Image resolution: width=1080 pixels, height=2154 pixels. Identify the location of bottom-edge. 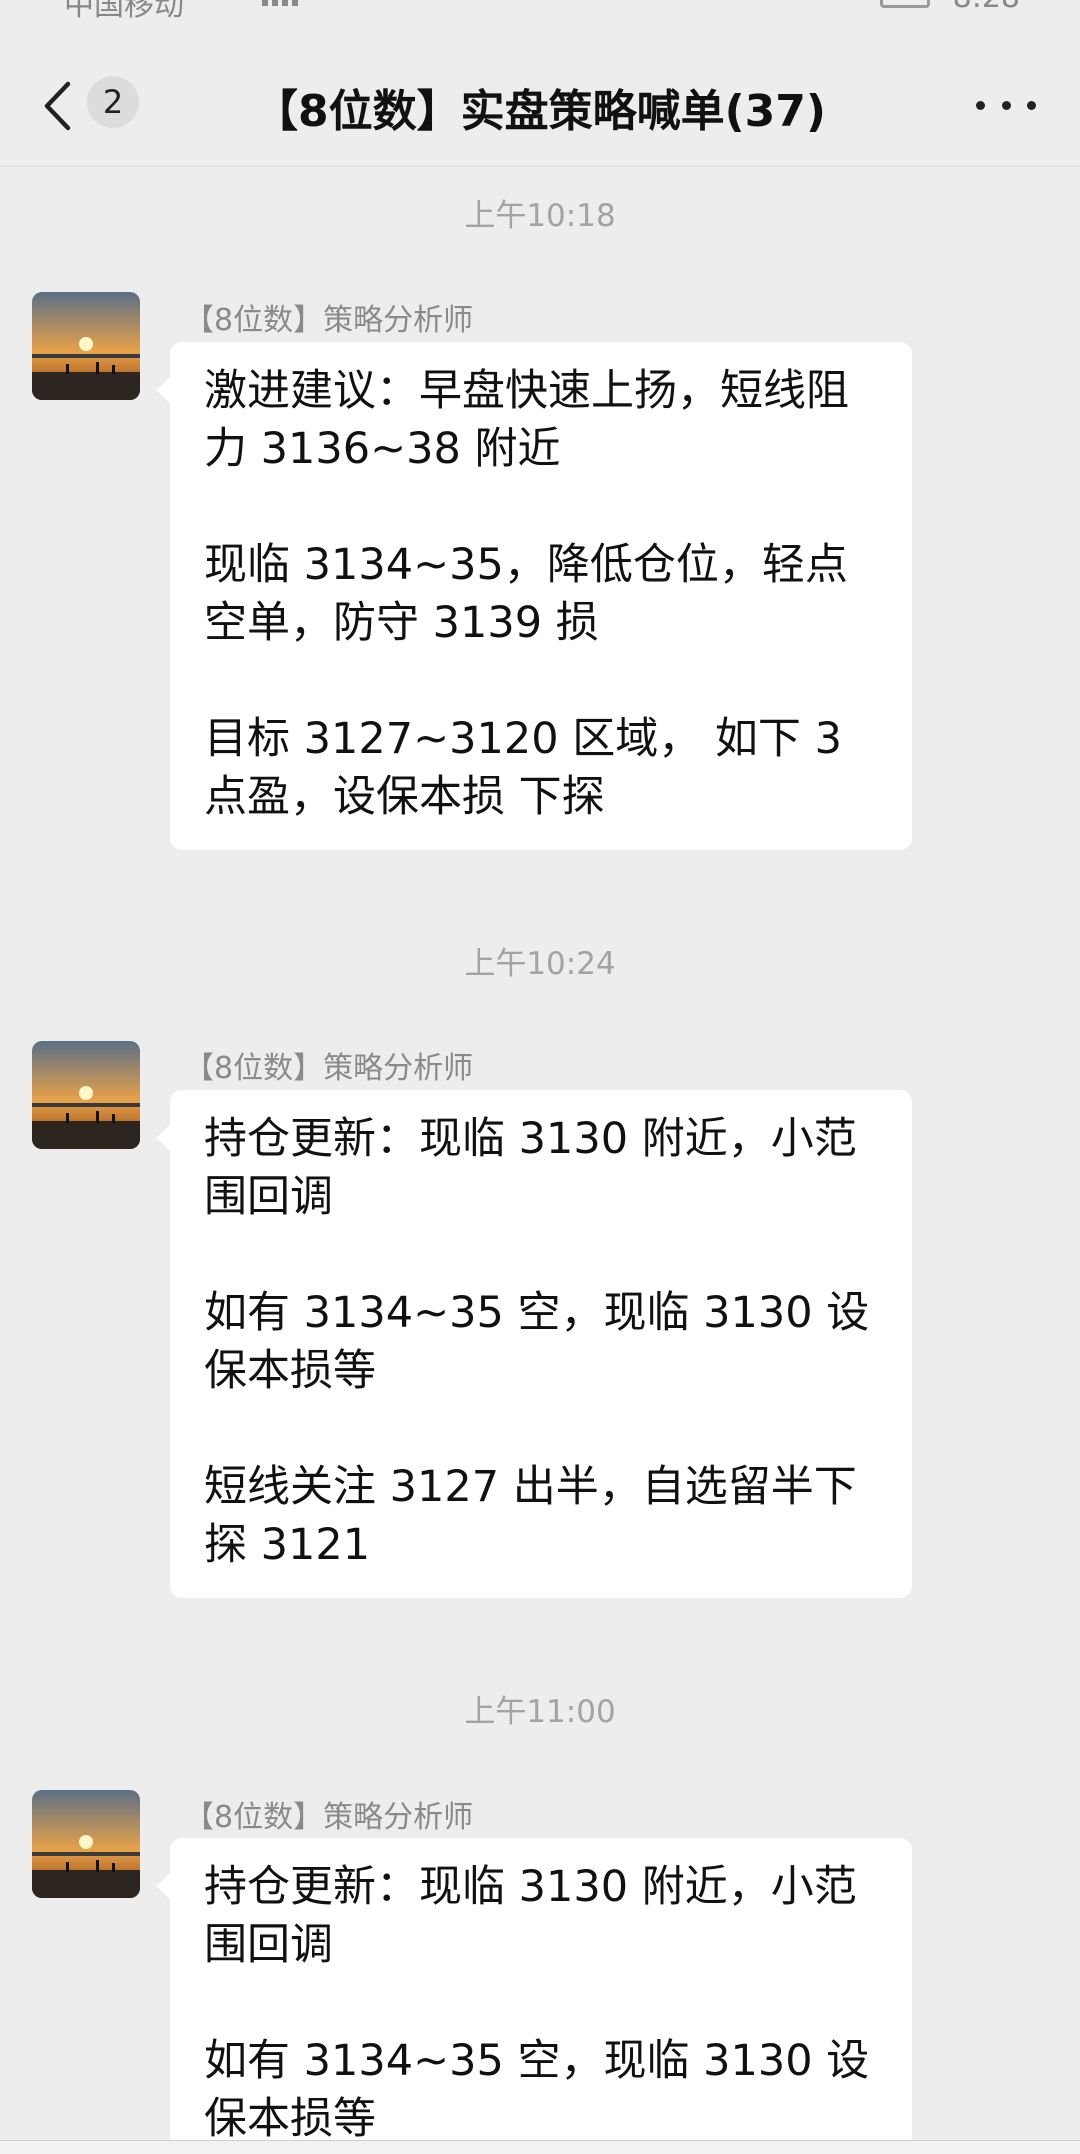
(540, 2147).